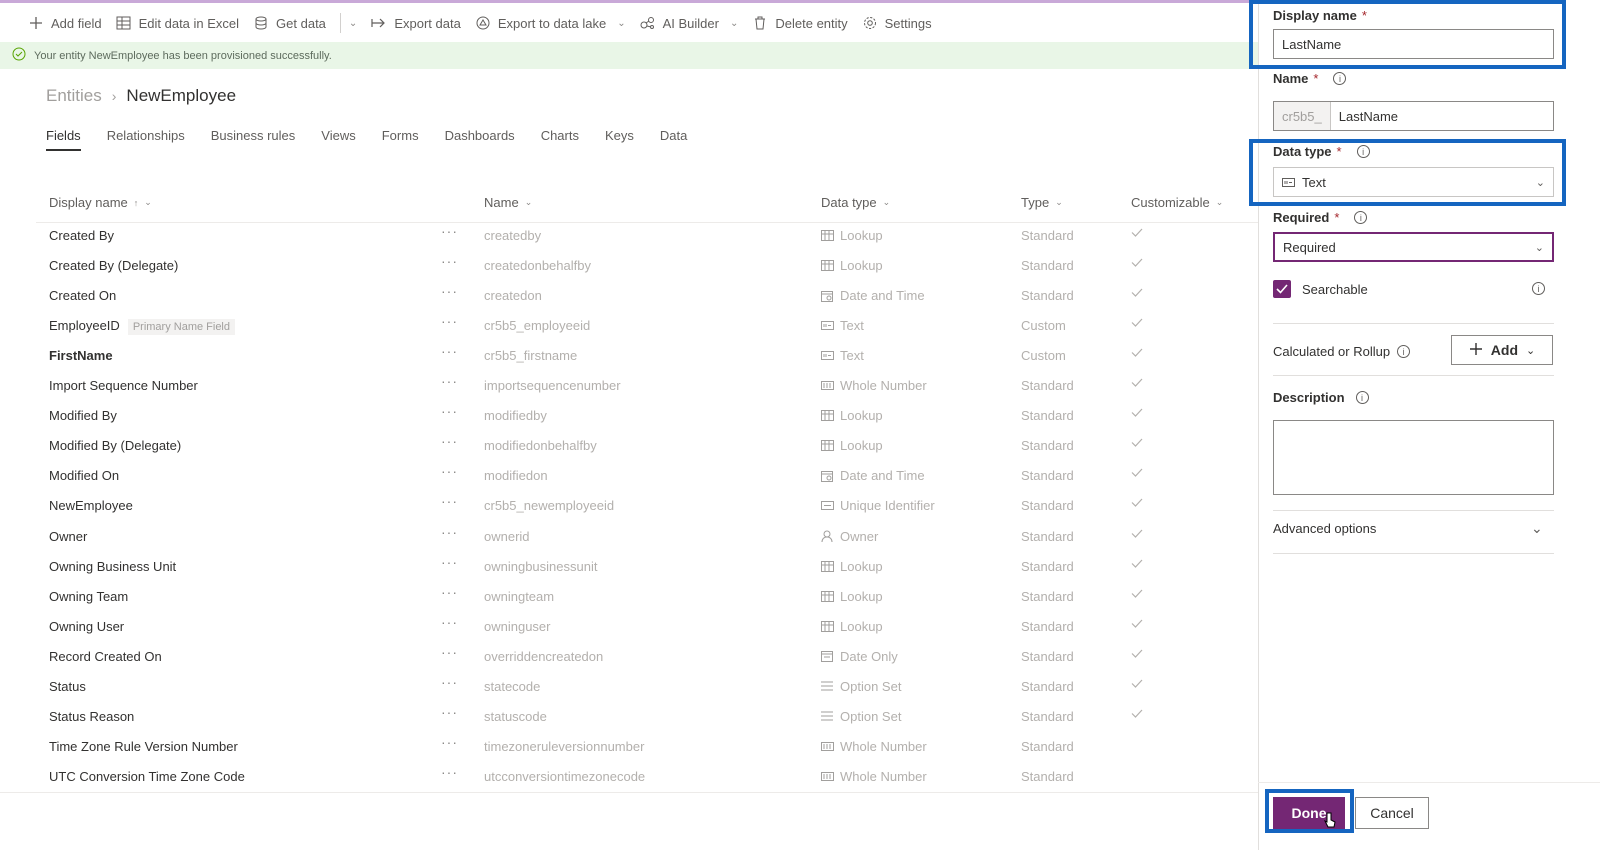  What do you see at coordinates (508, 202) in the screenshot?
I see `column-header-name: Name ⌄` at bounding box center [508, 202].